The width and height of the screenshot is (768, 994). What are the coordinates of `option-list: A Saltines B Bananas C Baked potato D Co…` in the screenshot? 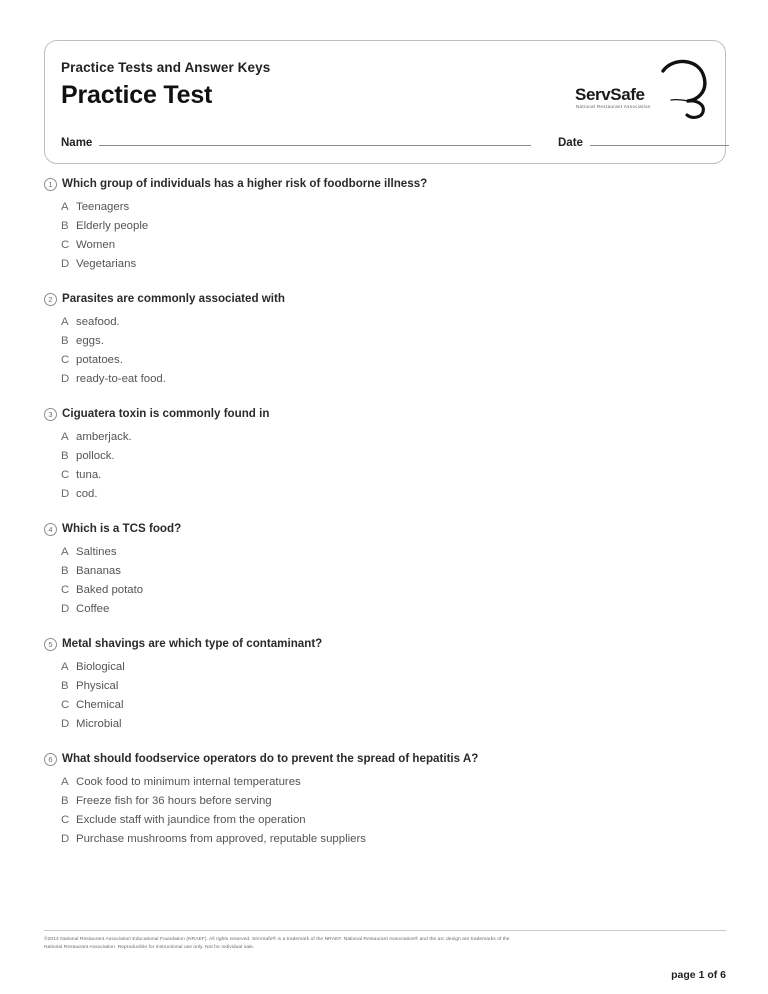 It's located at (389, 581).